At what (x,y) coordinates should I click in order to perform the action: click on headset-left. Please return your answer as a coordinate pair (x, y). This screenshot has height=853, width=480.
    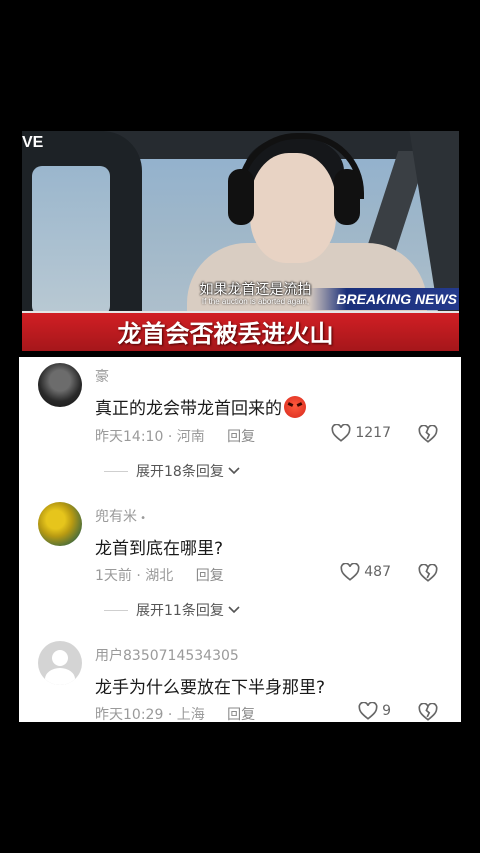
    Looking at the image, I should click on (241, 197).